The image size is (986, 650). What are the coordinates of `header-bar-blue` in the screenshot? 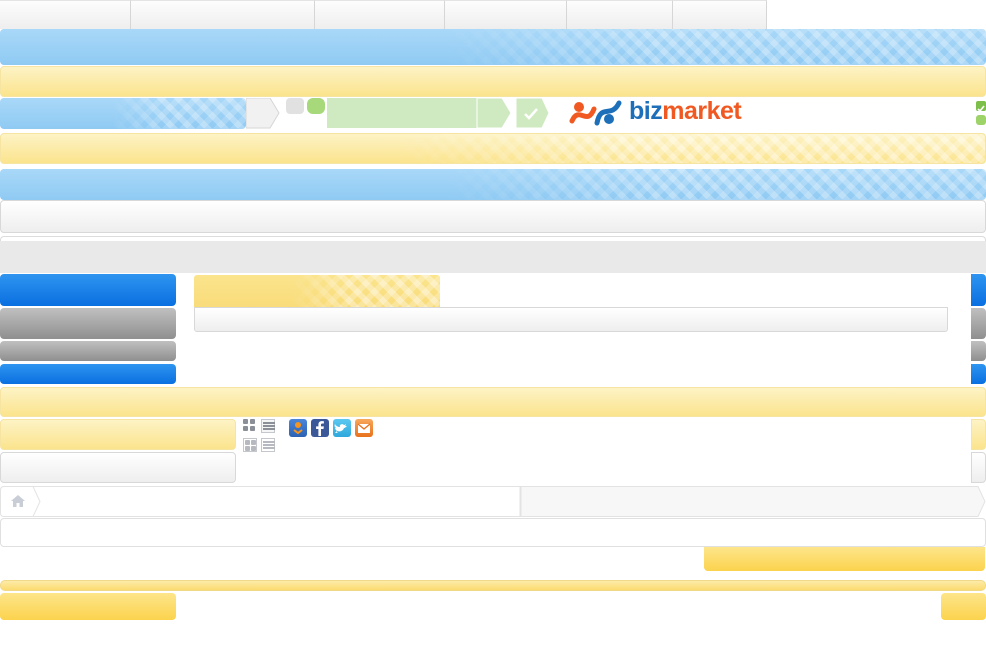 It's located at (493, 47).